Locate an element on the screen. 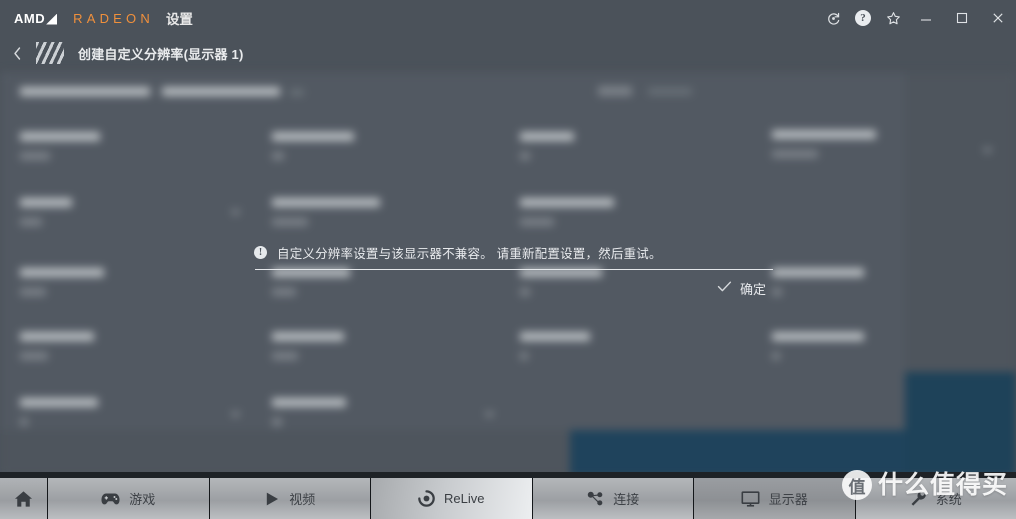 The width and height of the screenshot is (1016, 519). warning-icon: ! is located at coordinates (260, 252).